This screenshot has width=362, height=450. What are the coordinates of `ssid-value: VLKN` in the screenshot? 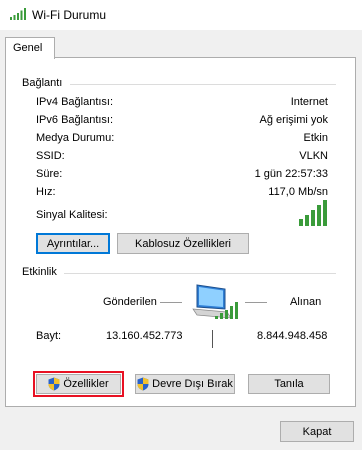 It's located at (313, 156).